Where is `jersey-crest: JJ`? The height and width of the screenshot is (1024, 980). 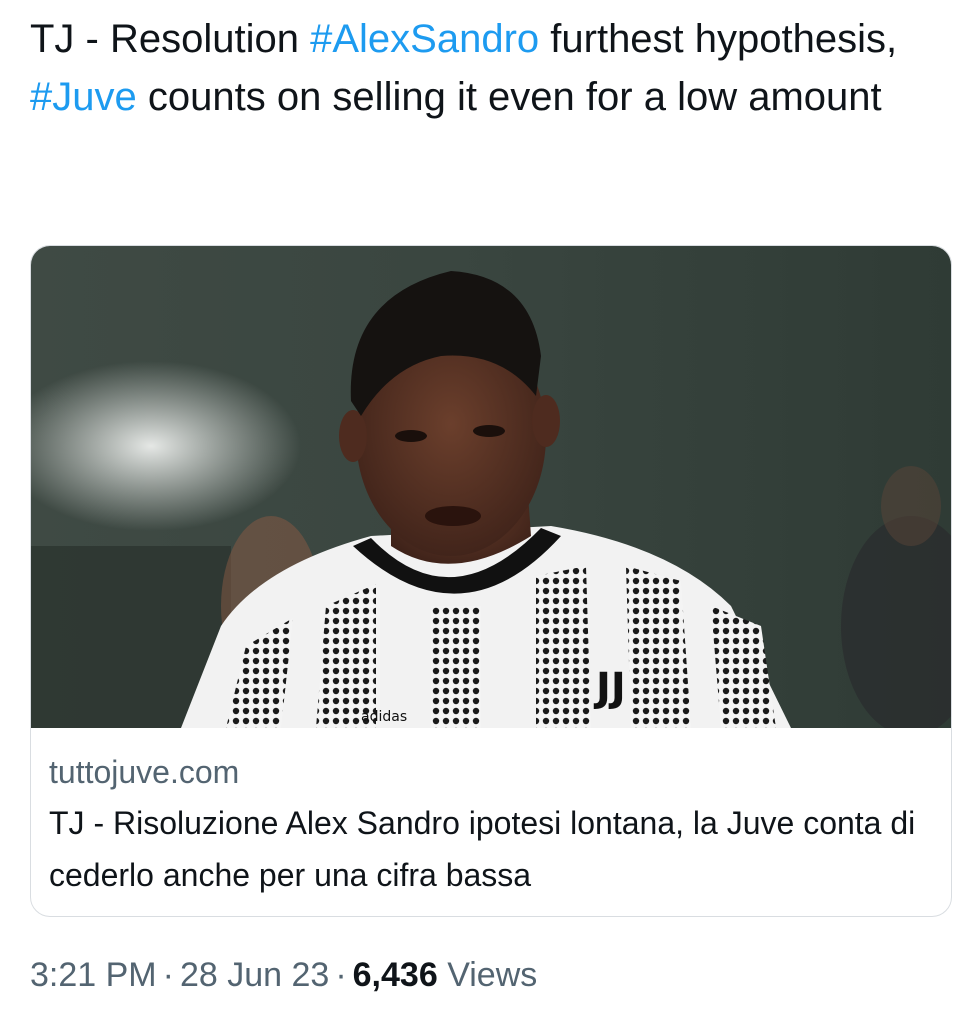 jersey-crest: JJ is located at coordinates (609, 688).